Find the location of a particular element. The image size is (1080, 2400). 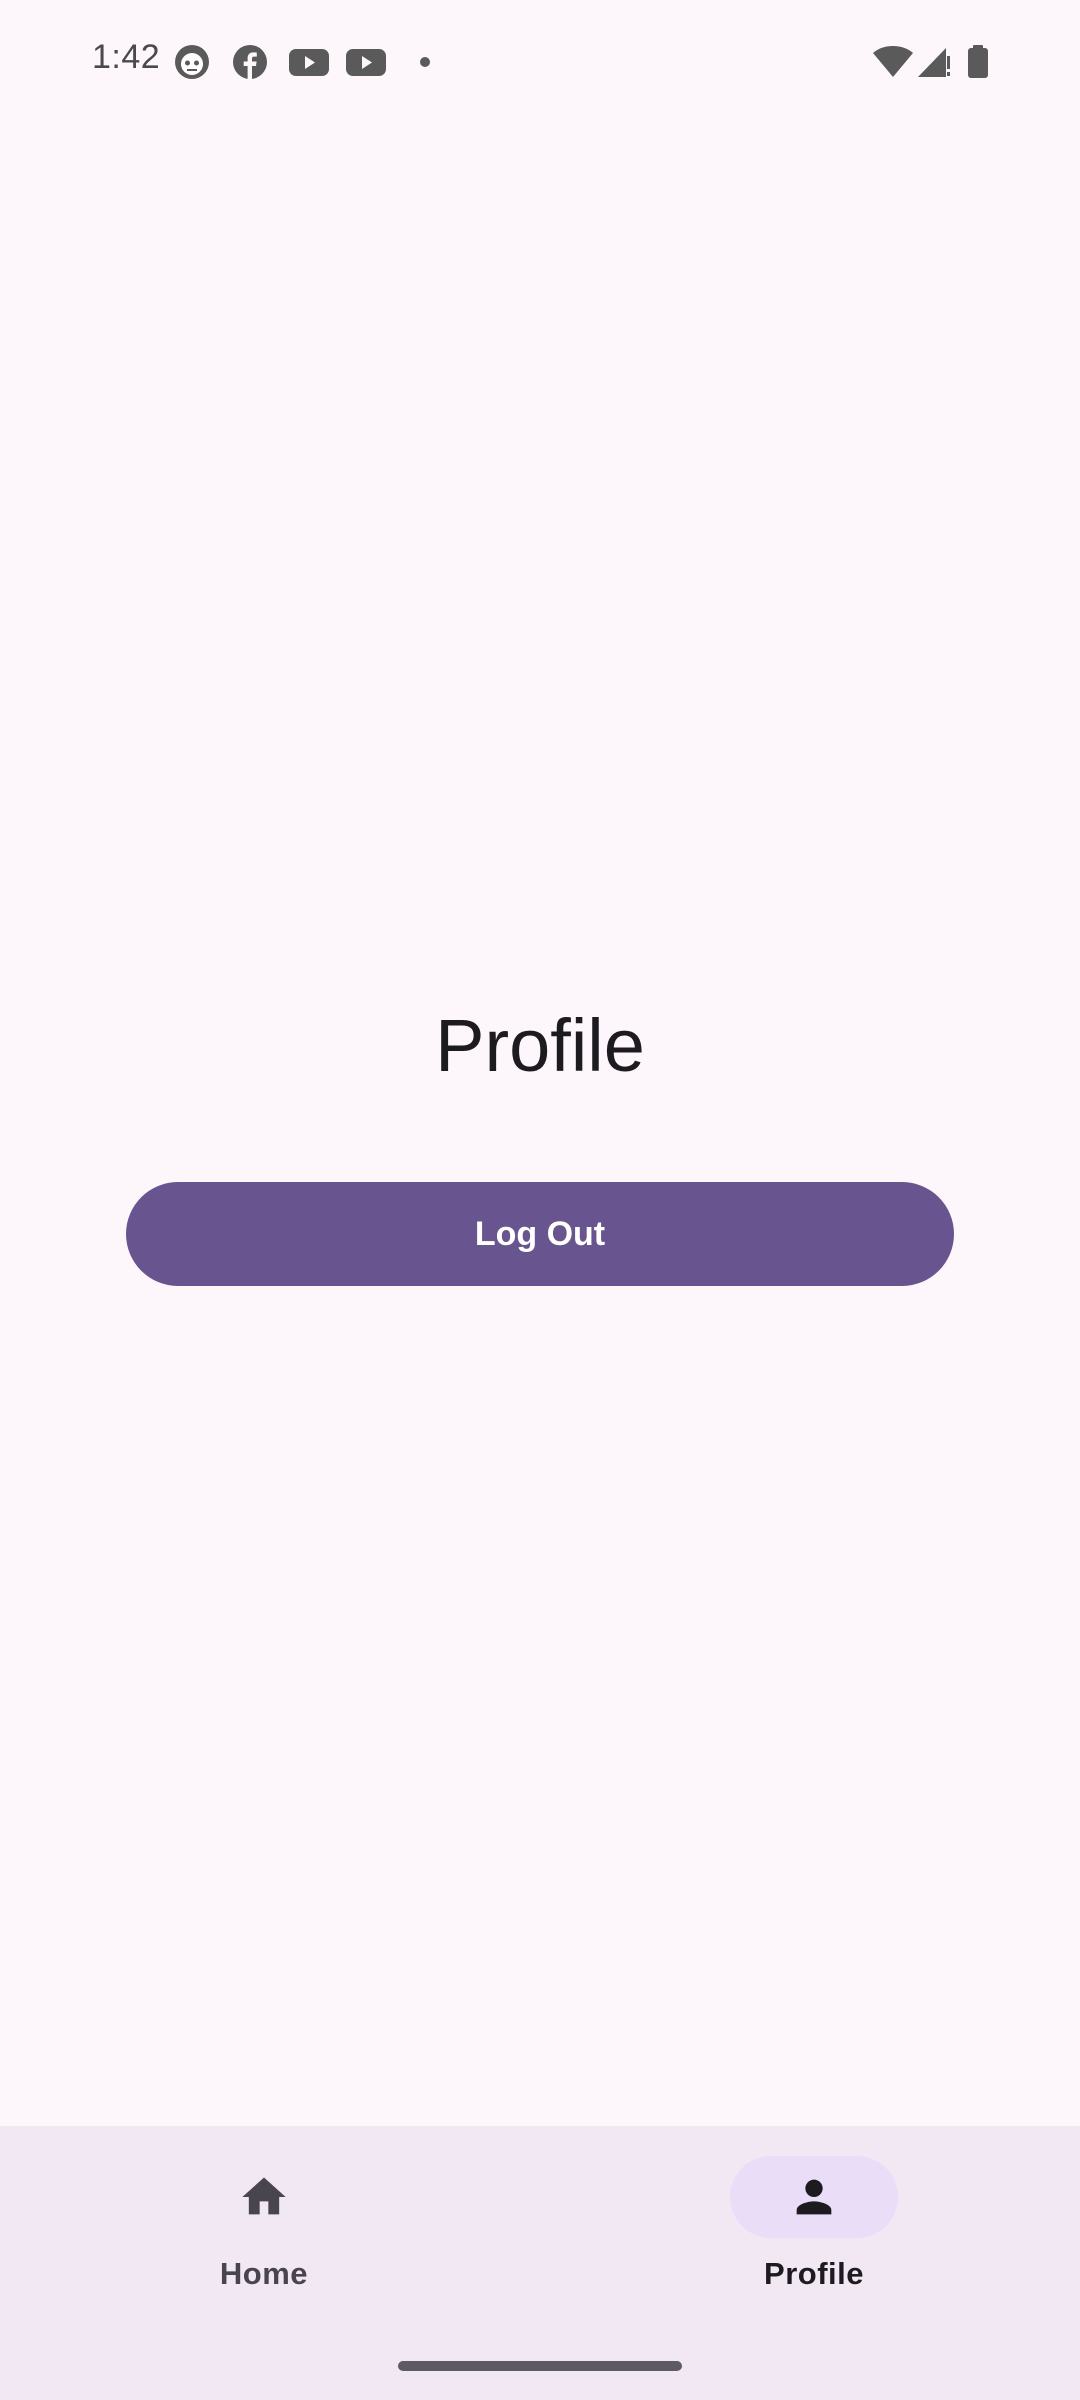

nav-item-home: Home is located at coordinates (264, 2231).